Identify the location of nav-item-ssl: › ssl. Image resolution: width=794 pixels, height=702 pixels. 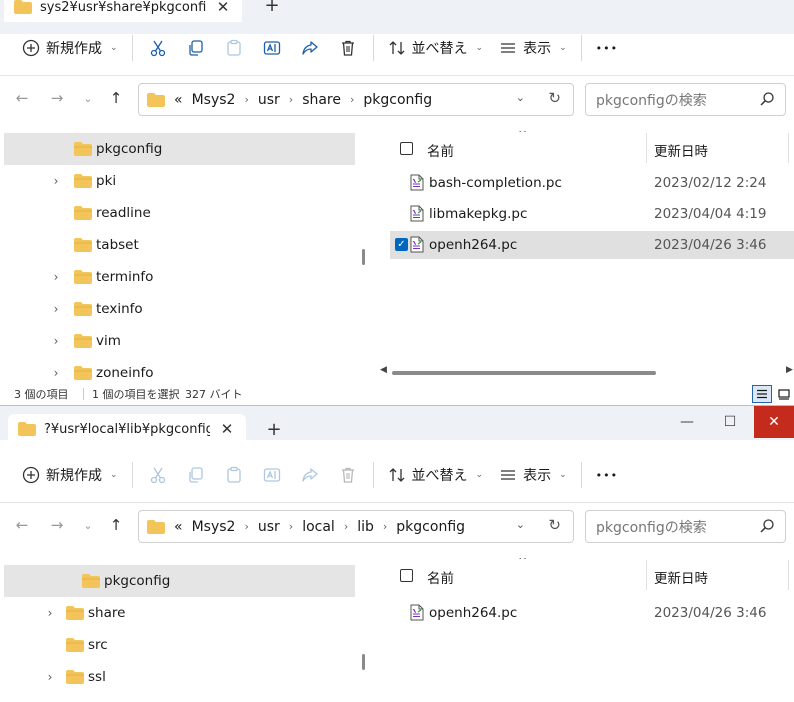
(179, 677).